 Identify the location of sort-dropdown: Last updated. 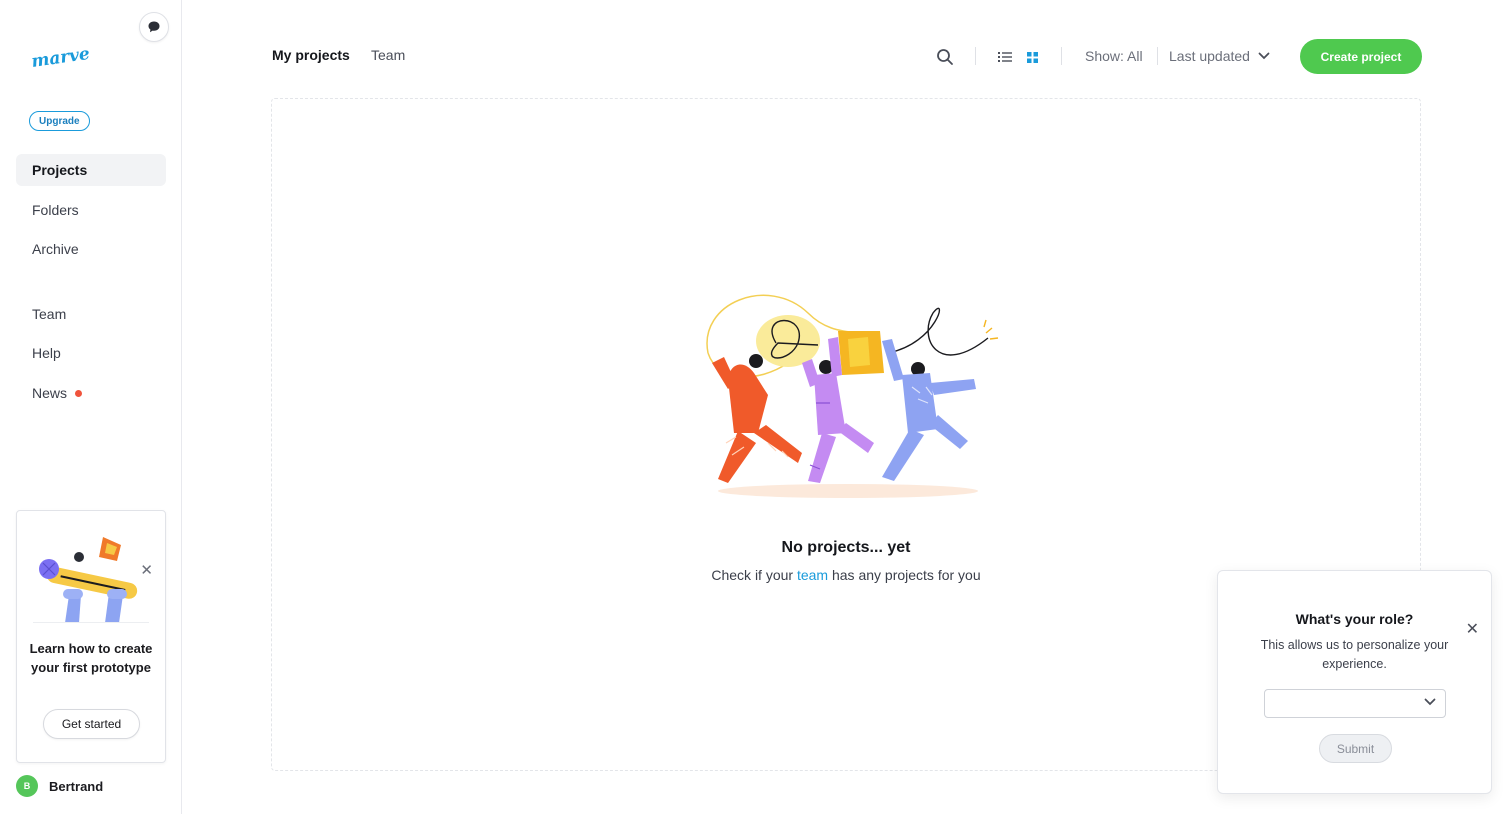
(1219, 56).